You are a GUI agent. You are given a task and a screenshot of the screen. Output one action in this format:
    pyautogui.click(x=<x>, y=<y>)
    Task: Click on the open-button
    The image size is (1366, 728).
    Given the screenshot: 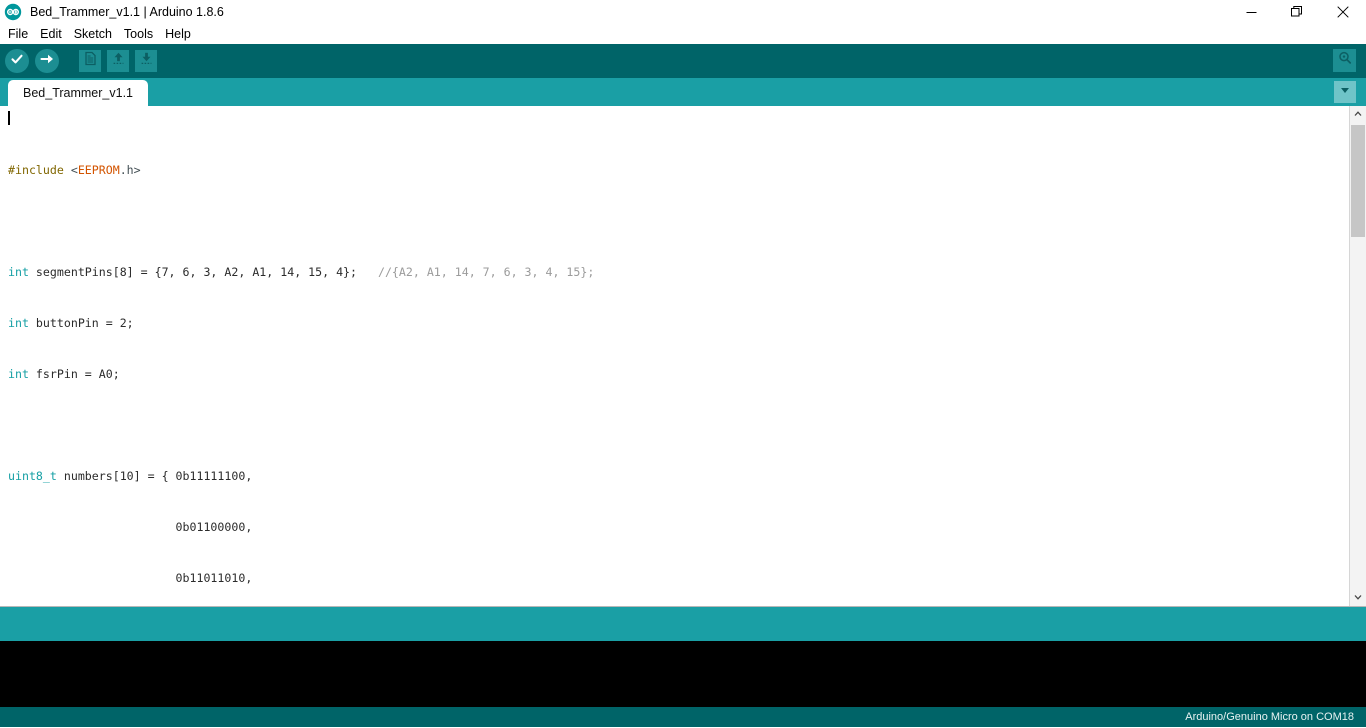 What is the action you would take?
    pyautogui.click(x=118, y=61)
    